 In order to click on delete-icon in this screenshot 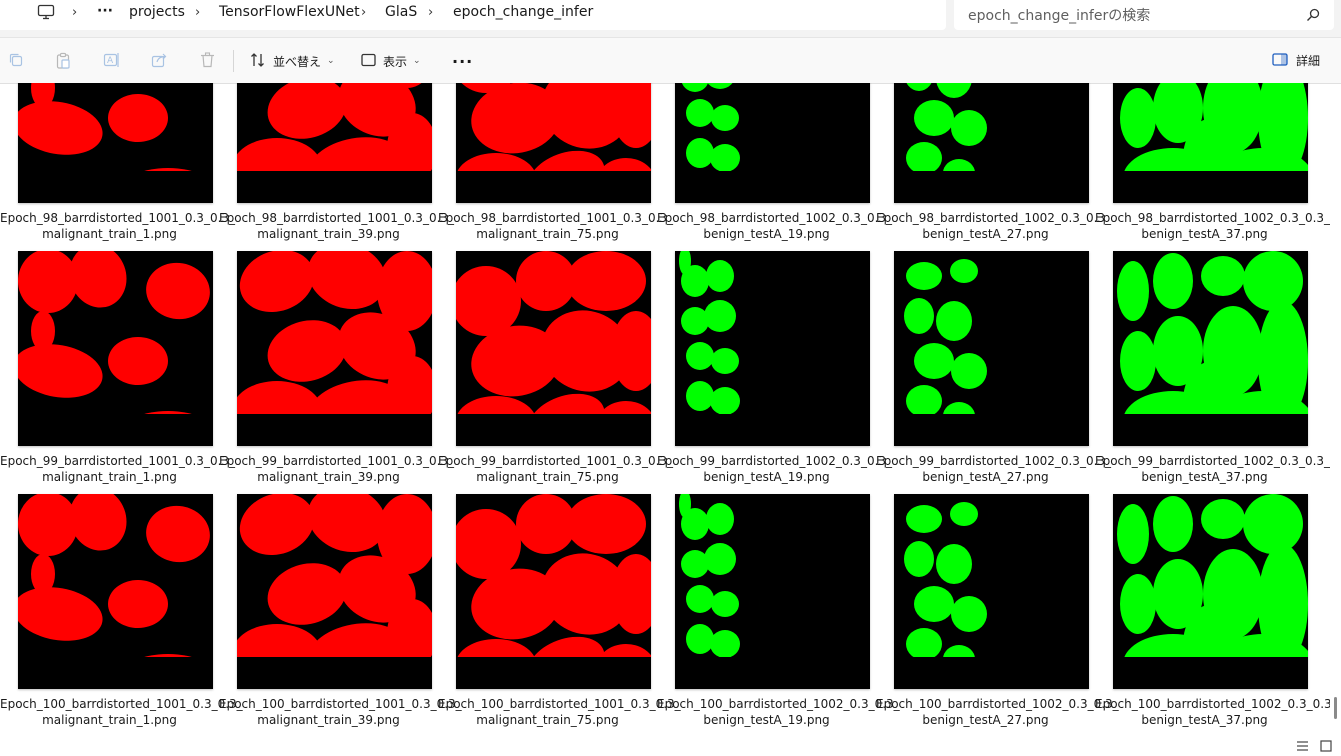, I will do `click(207, 62)`.